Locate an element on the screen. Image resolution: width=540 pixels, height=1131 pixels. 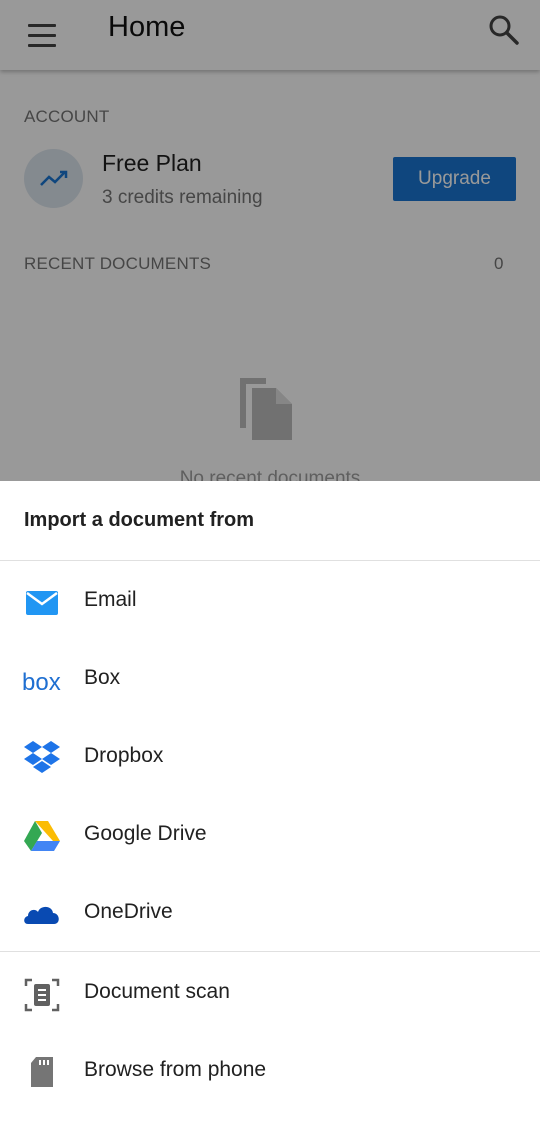
import-source-box: box Box is located at coordinates (270, 679).